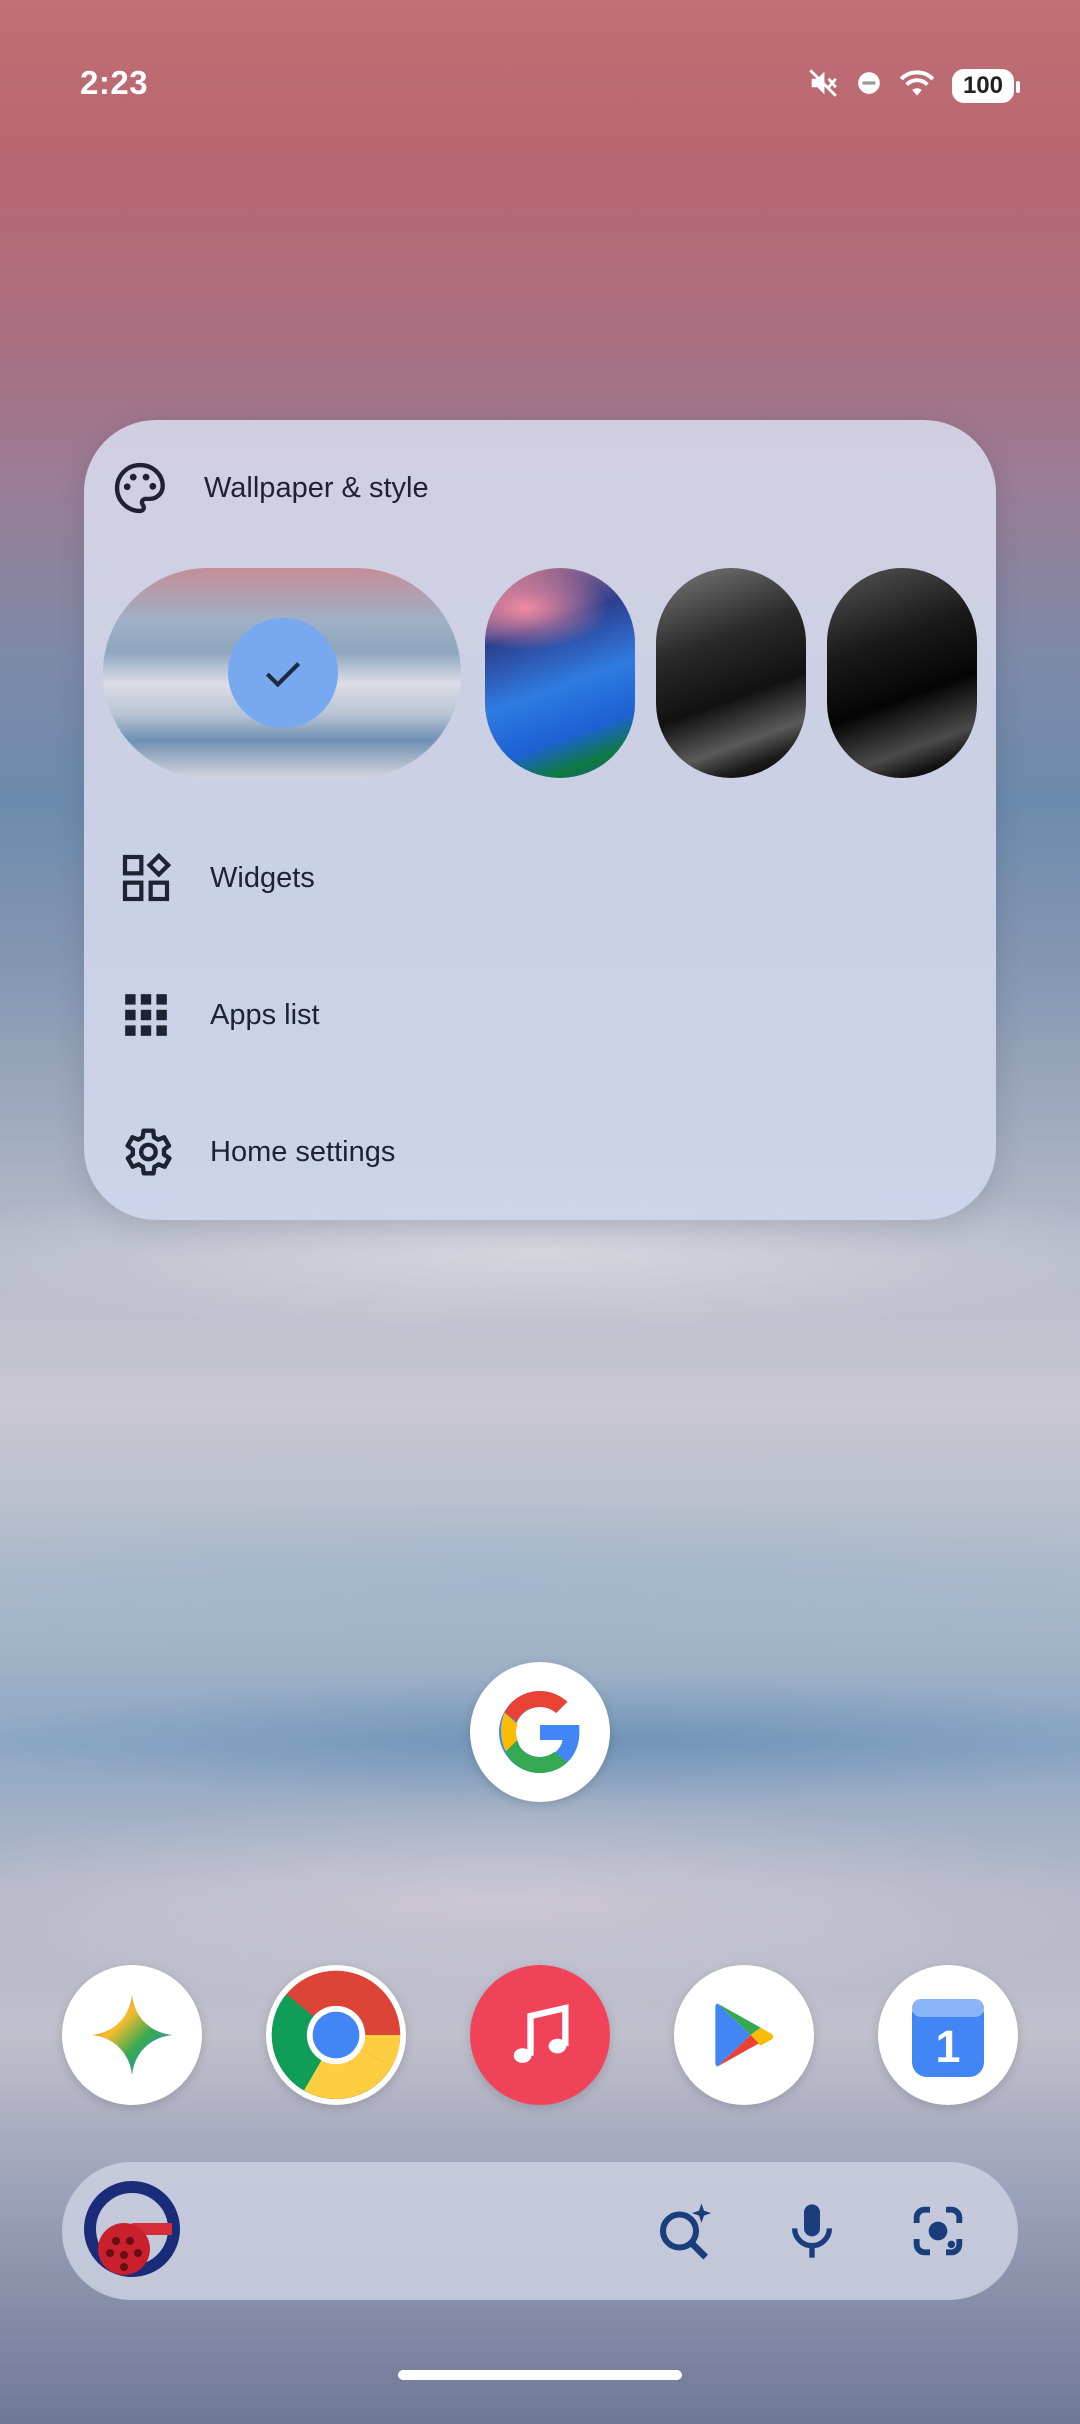 This screenshot has height=2424, width=1080. I want to click on wifi-icon, so click(917, 85).